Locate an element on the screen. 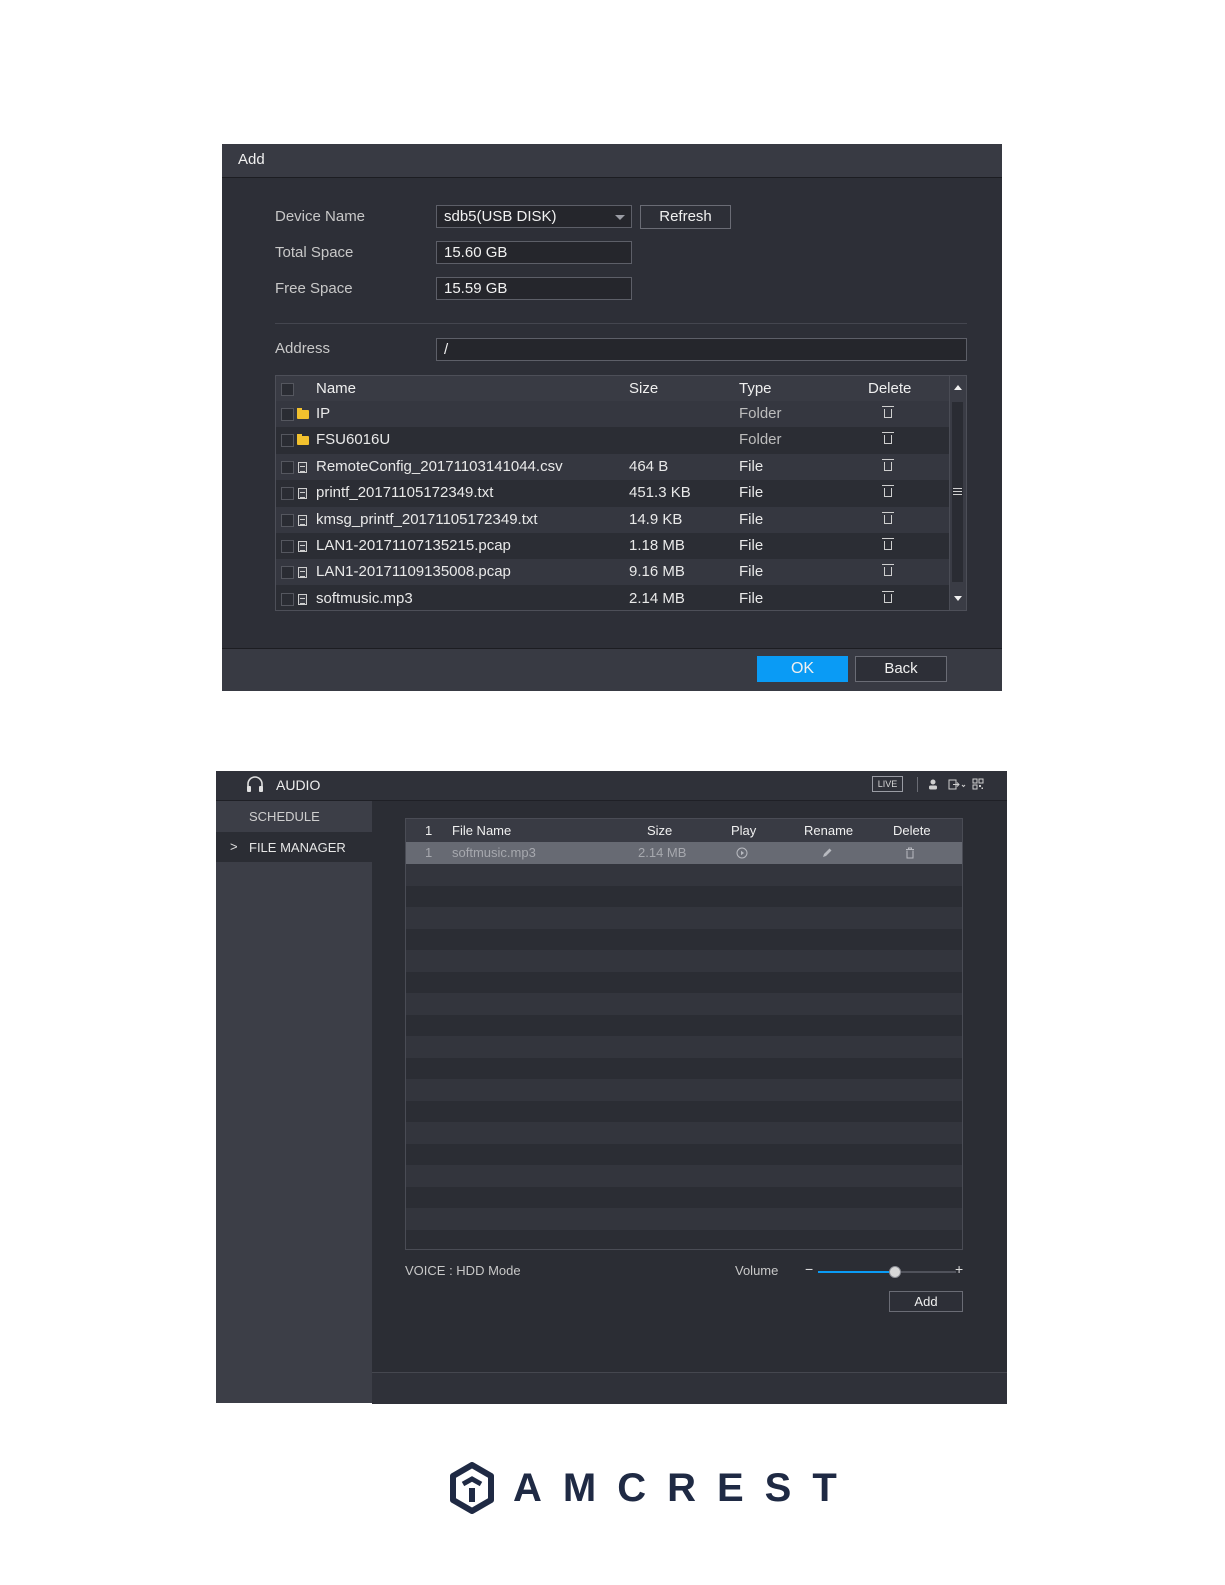 The image size is (1225, 1585). row-type: Folder is located at coordinates (760, 440).